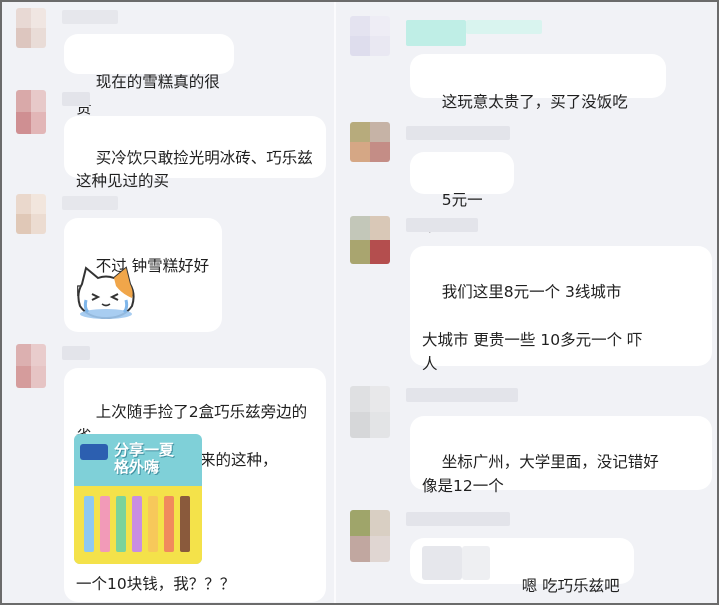 The height and width of the screenshot is (605, 719). I want to click on message-text: 我们这里8元一个 3线城市 大城市 更贵一些 10多元一个 吓 人, so click(532, 328).